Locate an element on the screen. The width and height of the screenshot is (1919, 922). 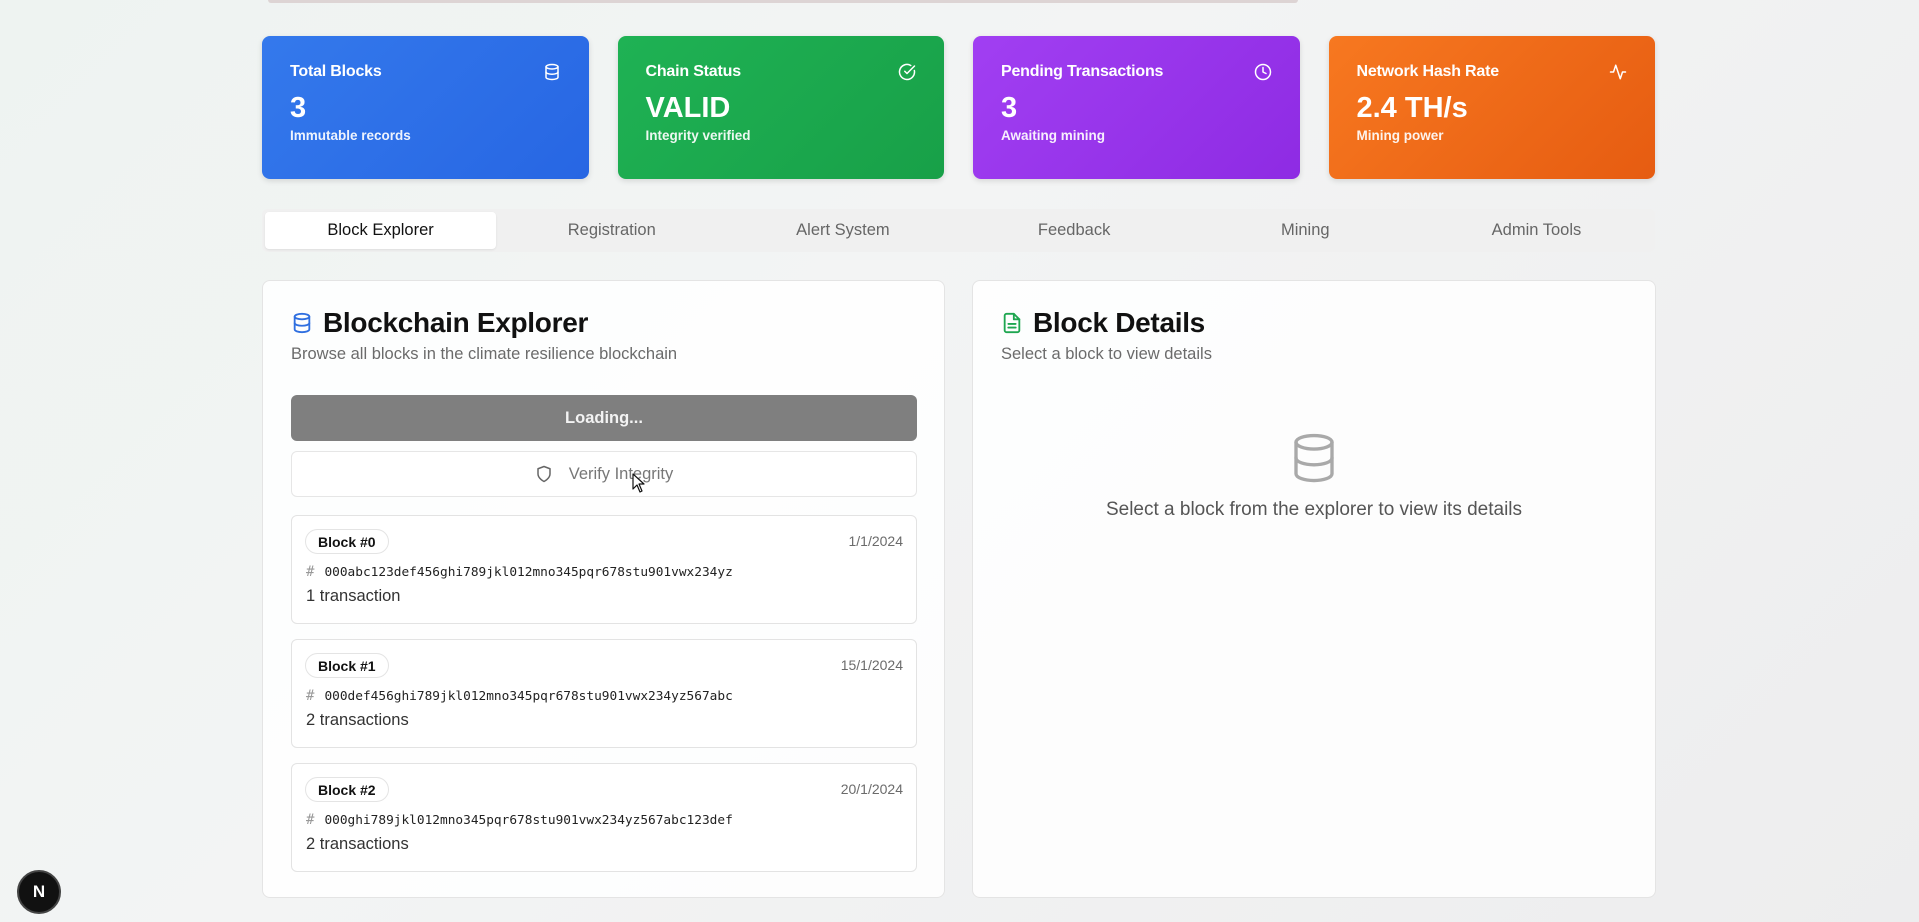
panel-header: Block Details is located at coordinates (1103, 323).